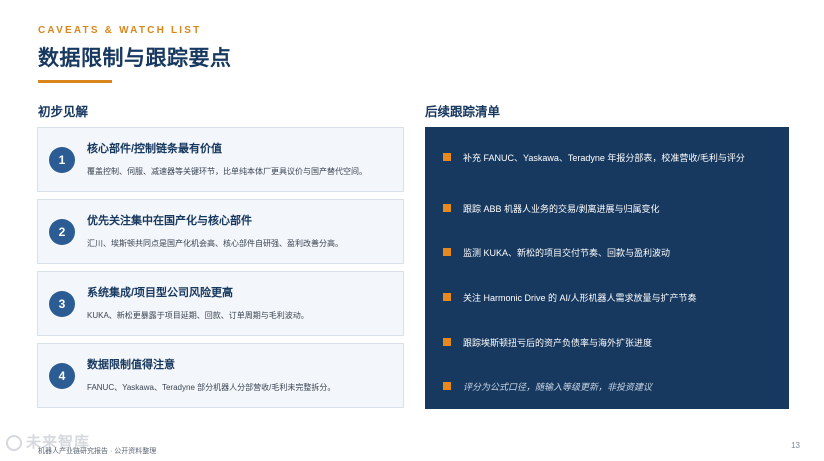 The width and height of the screenshot is (824, 461). Describe the element at coordinates (131, 365) in the screenshot. I see `card-title: 数据限制值得注意` at that location.